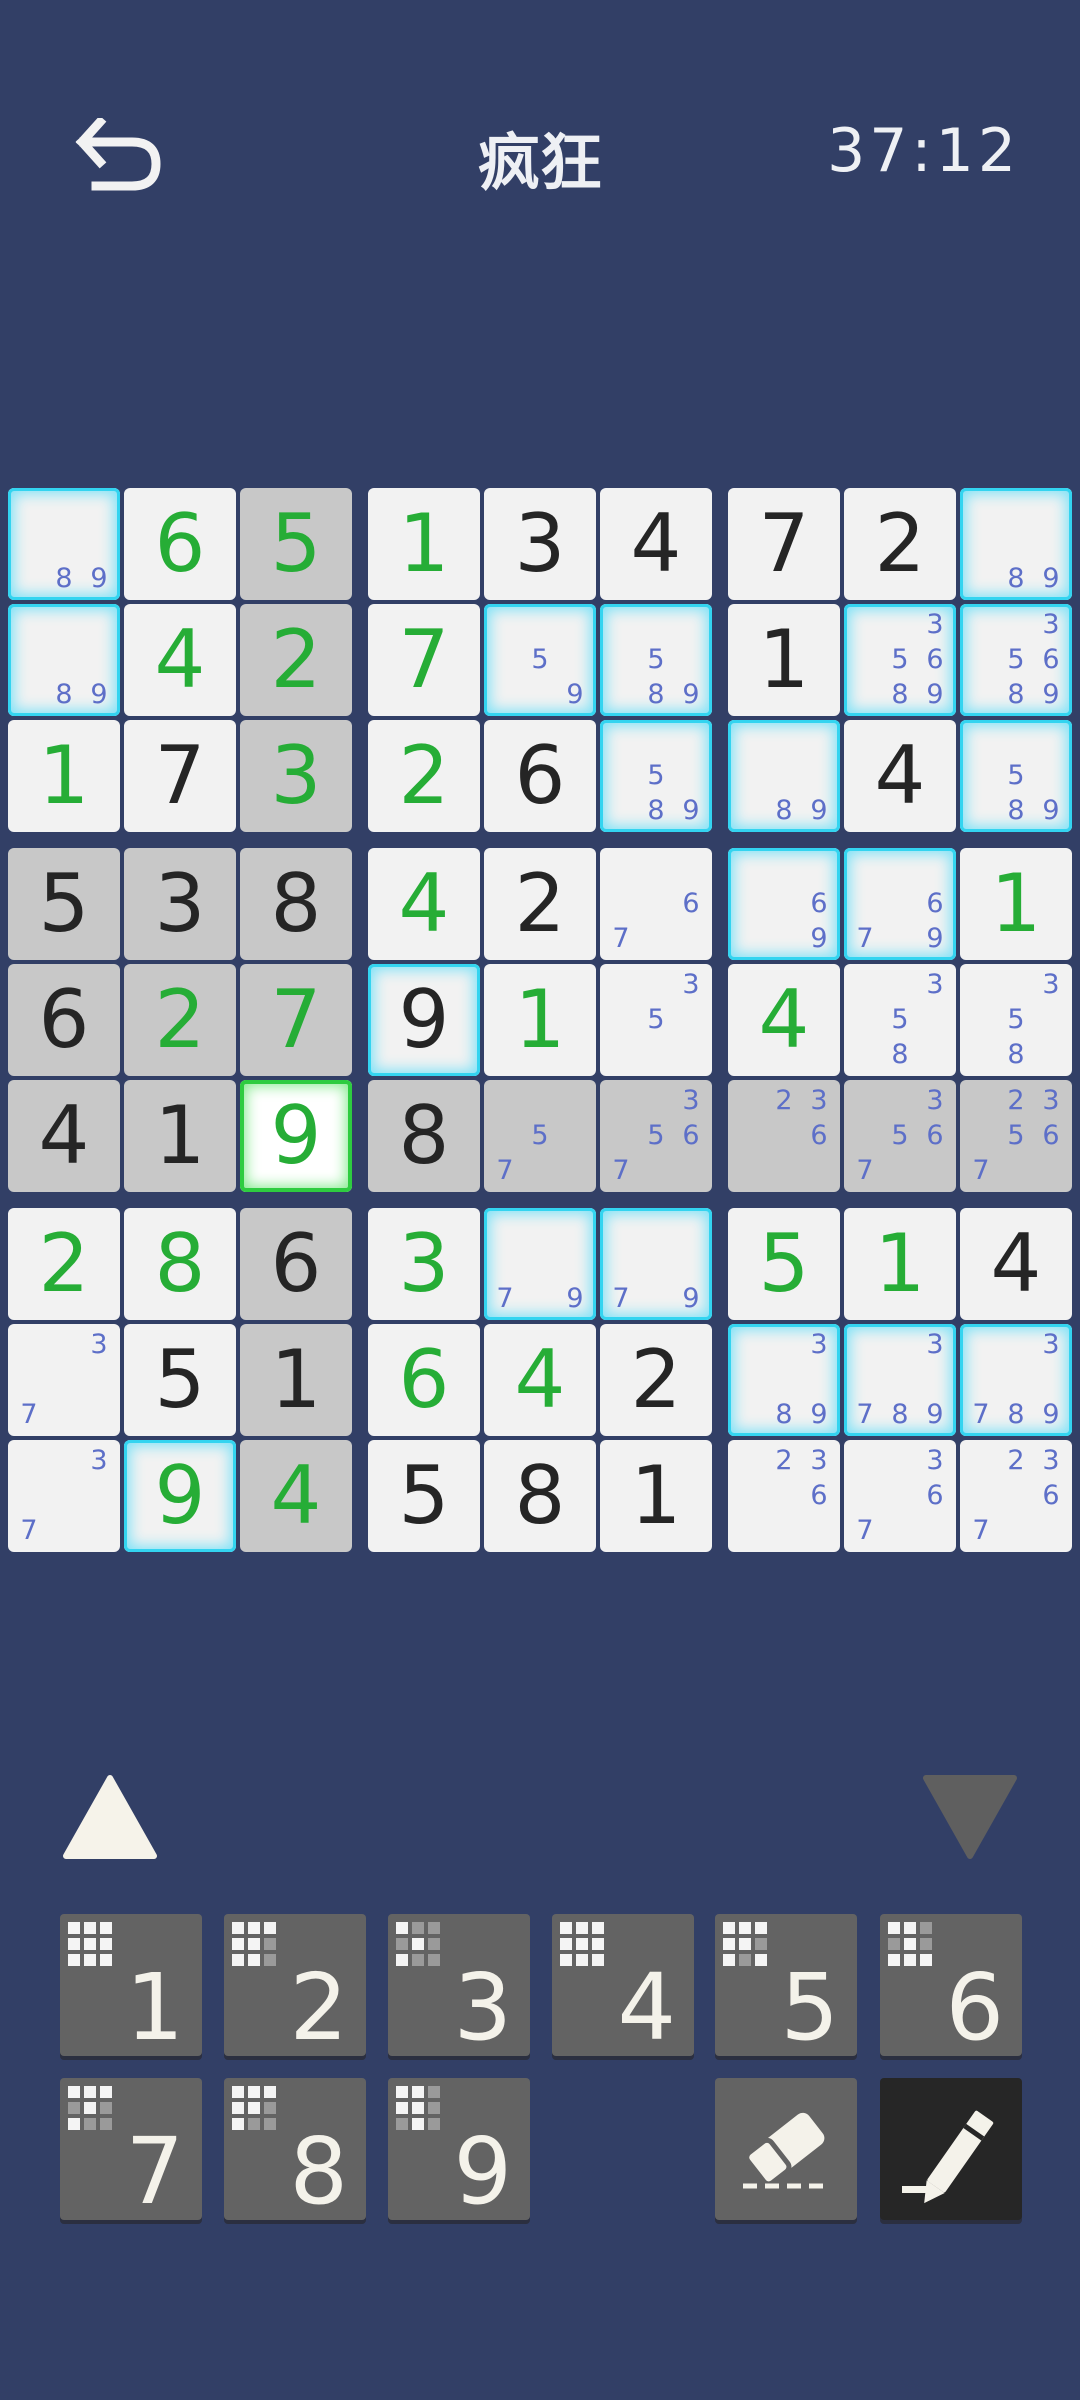 This screenshot has height=2400, width=1080. What do you see at coordinates (951, 1985) in the screenshot?
I see `number-button-6: 6` at bounding box center [951, 1985].